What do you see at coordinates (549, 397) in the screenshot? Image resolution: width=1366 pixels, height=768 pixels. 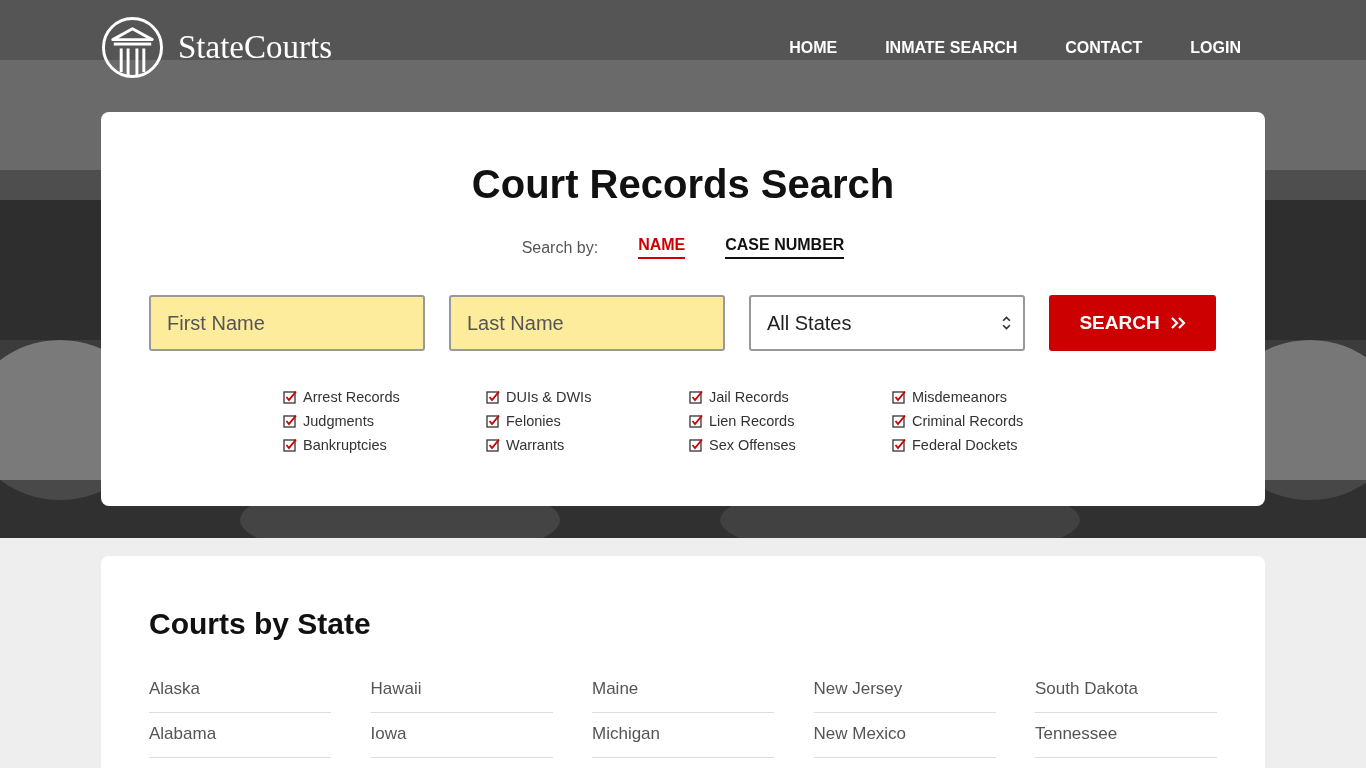 I see `record-type-label: DUIs & DWIs` at bounding box center [549, 397].